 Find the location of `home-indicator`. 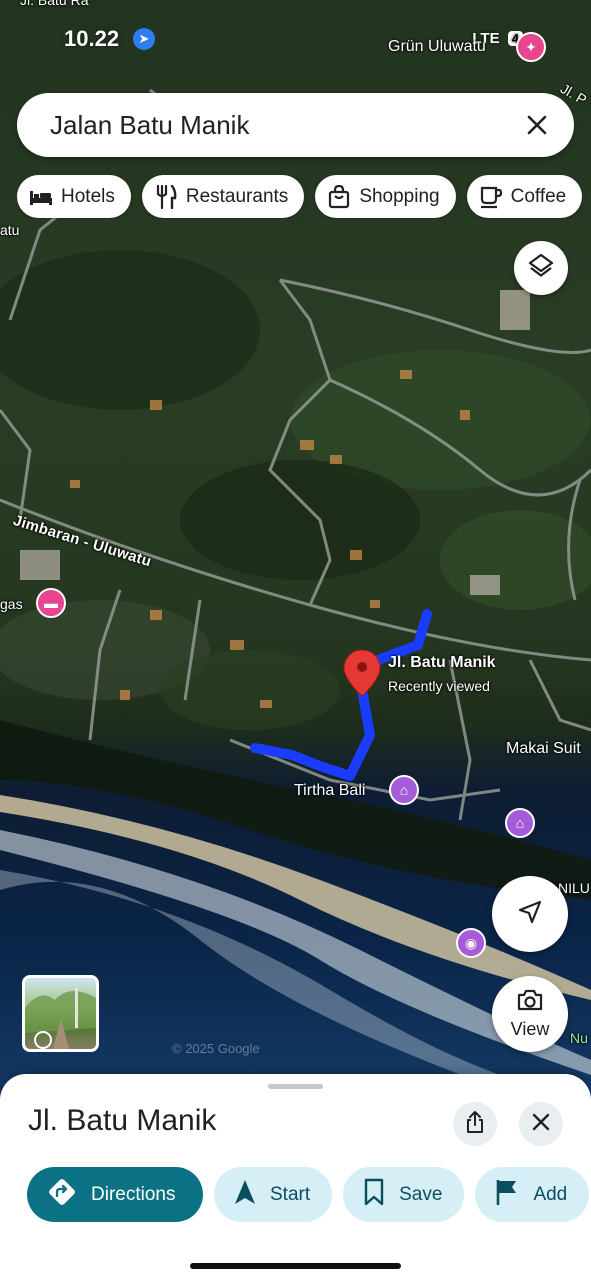

home-indicator is located at coordinates (295, 1266).